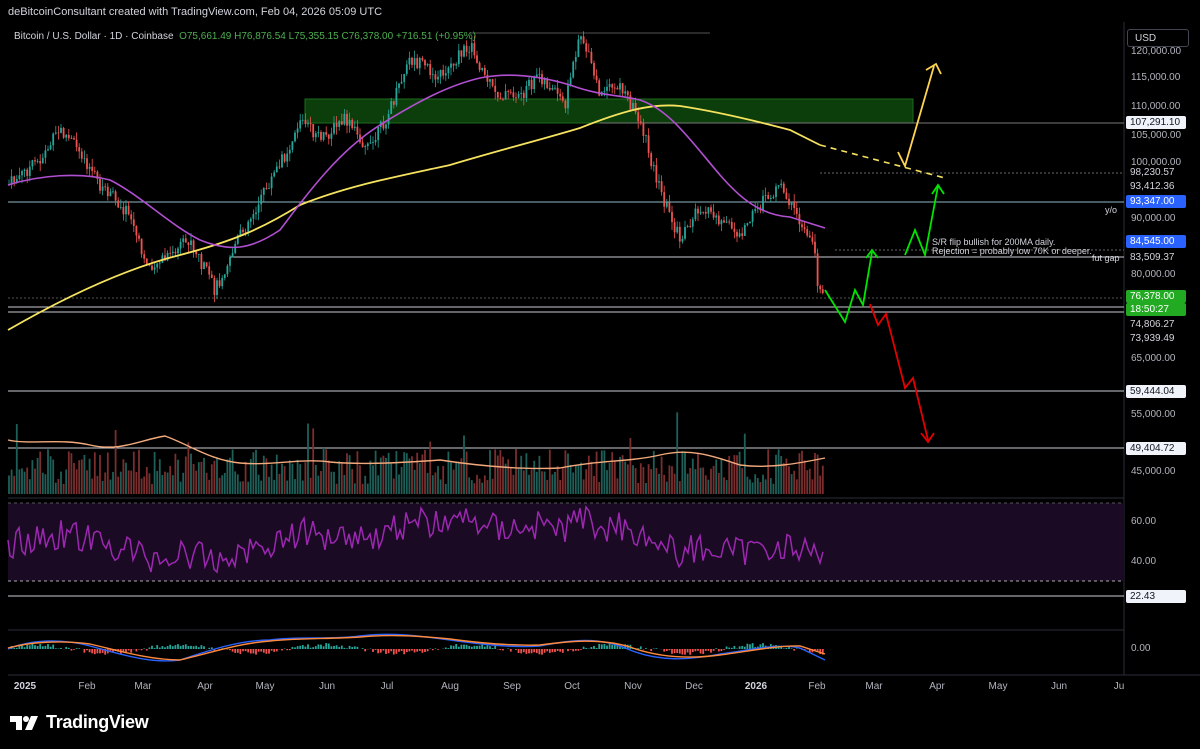 The width and height of the screenshot is (1200, 749). I want to click on rsi-band, so click(566, 542).